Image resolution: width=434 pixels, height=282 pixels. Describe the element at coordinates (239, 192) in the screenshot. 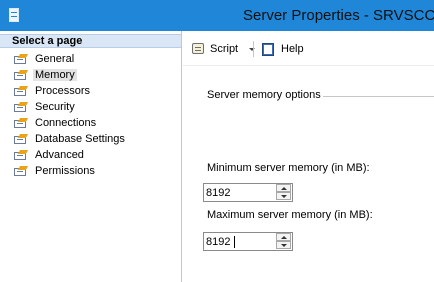

I see `min-memory-input` at that location.